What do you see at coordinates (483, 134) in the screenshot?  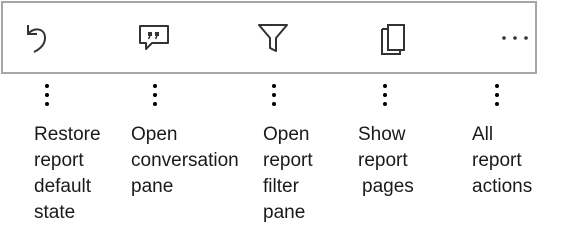 I see `callout-line: All` at bounding box center [483, 134].